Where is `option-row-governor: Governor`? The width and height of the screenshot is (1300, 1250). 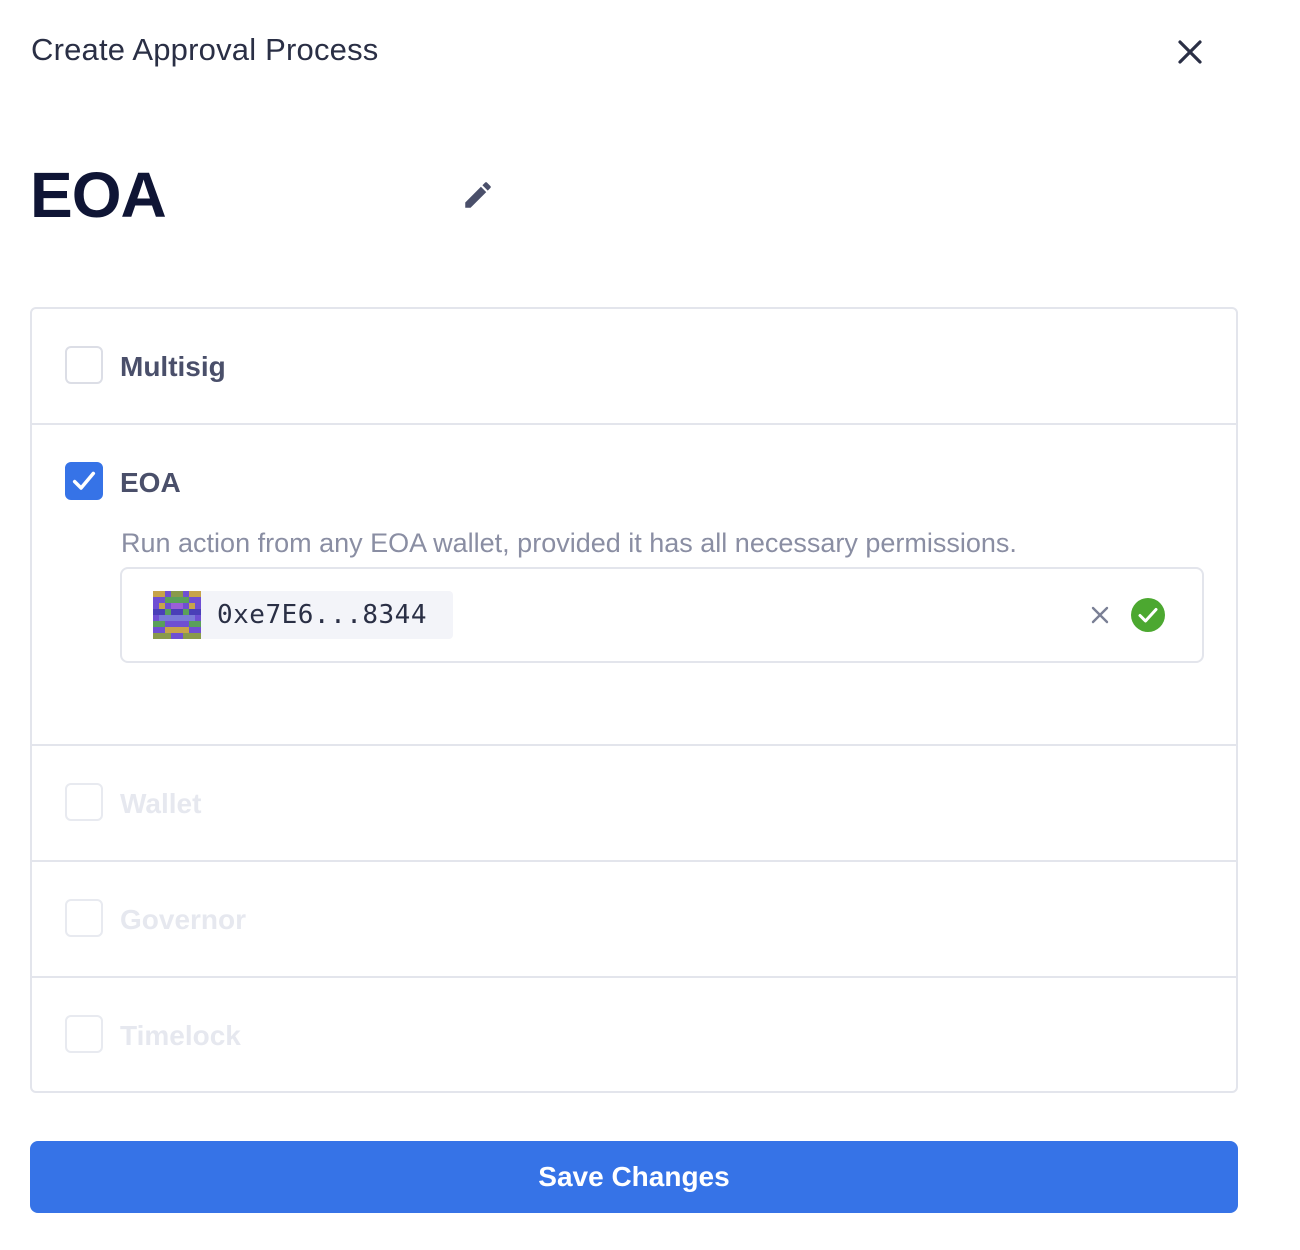 option-row-governor: Governor is located at coordinates (634, 920).